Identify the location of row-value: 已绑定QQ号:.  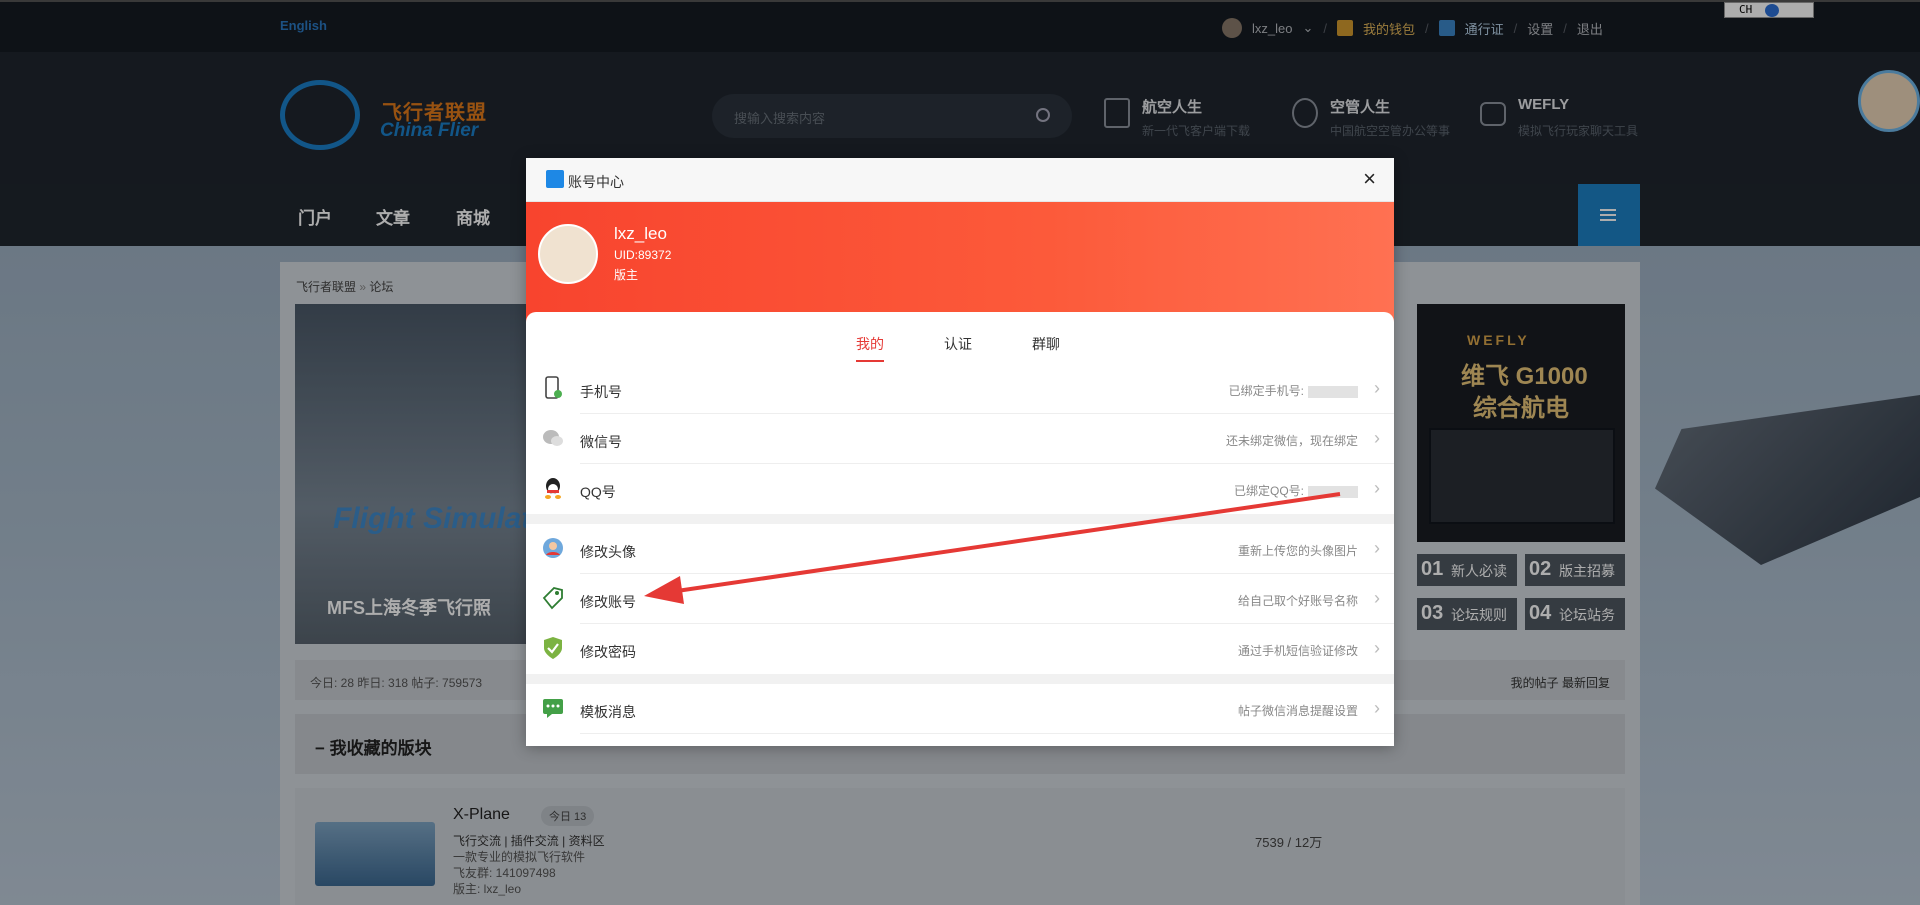
(1296, 490).